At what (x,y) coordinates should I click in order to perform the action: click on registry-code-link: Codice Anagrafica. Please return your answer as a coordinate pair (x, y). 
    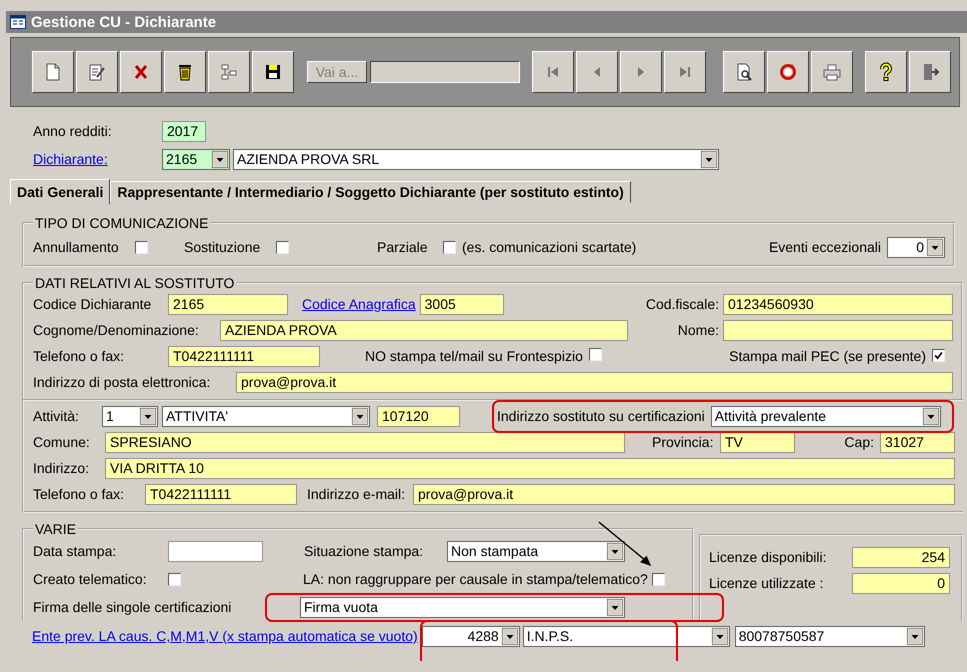
    Looking at the image, I should click on (359, 304).